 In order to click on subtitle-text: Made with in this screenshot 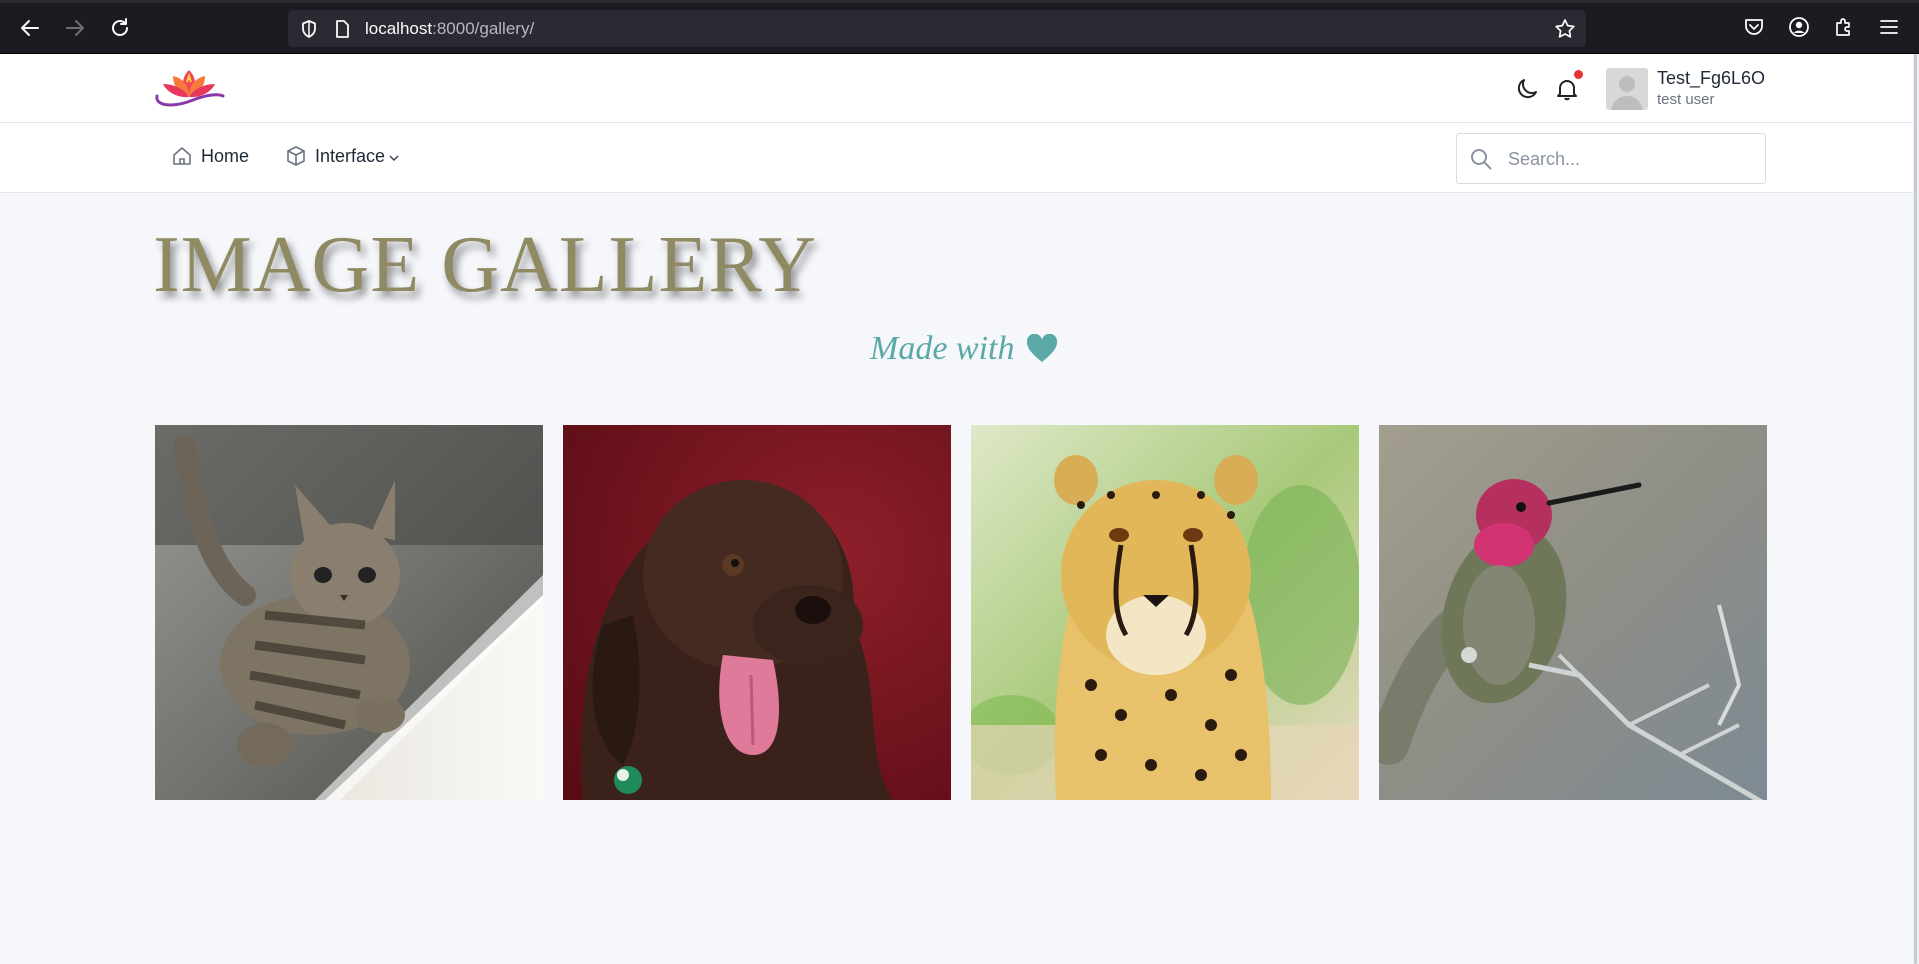, I will do `click(942, 348)`.